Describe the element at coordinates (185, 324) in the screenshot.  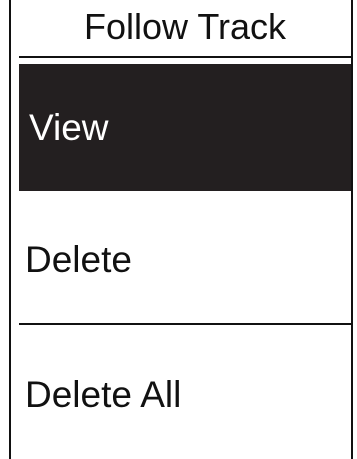
I see `menu-divider` at that location.